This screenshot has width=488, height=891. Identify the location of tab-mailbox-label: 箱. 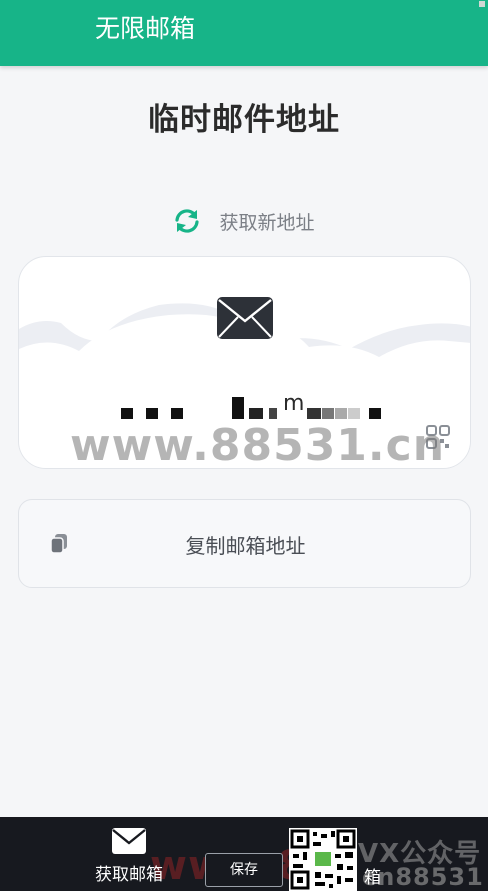
(372, 875).